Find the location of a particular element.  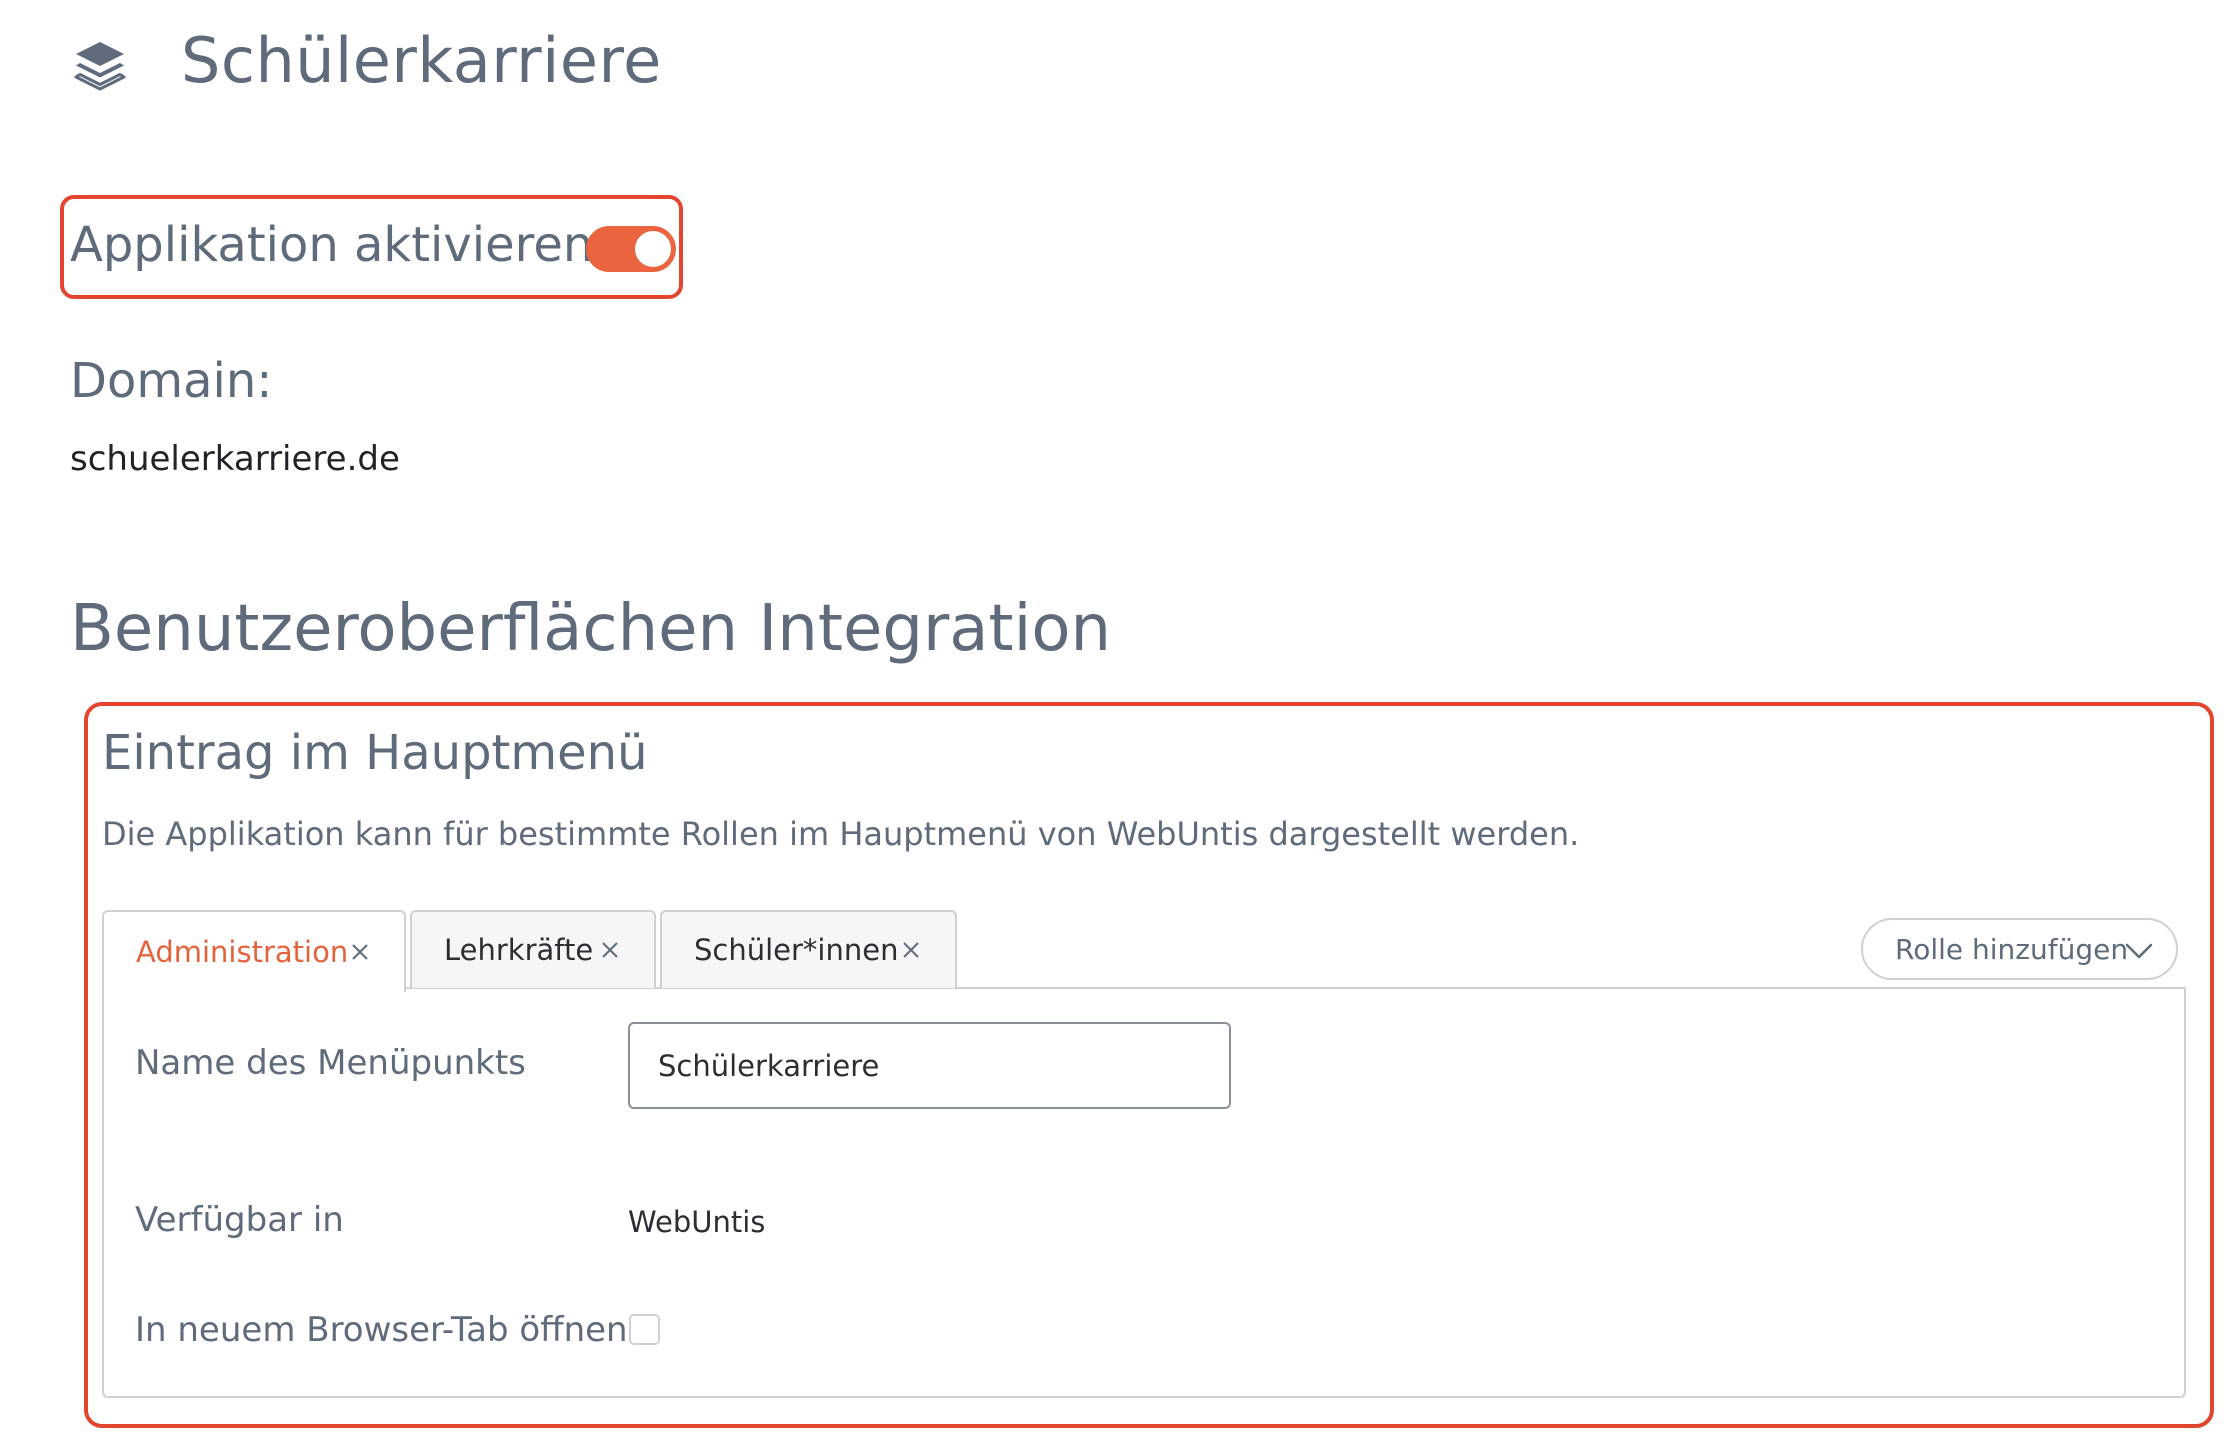

tab-label: Administration is located at coordinates (242, 952).